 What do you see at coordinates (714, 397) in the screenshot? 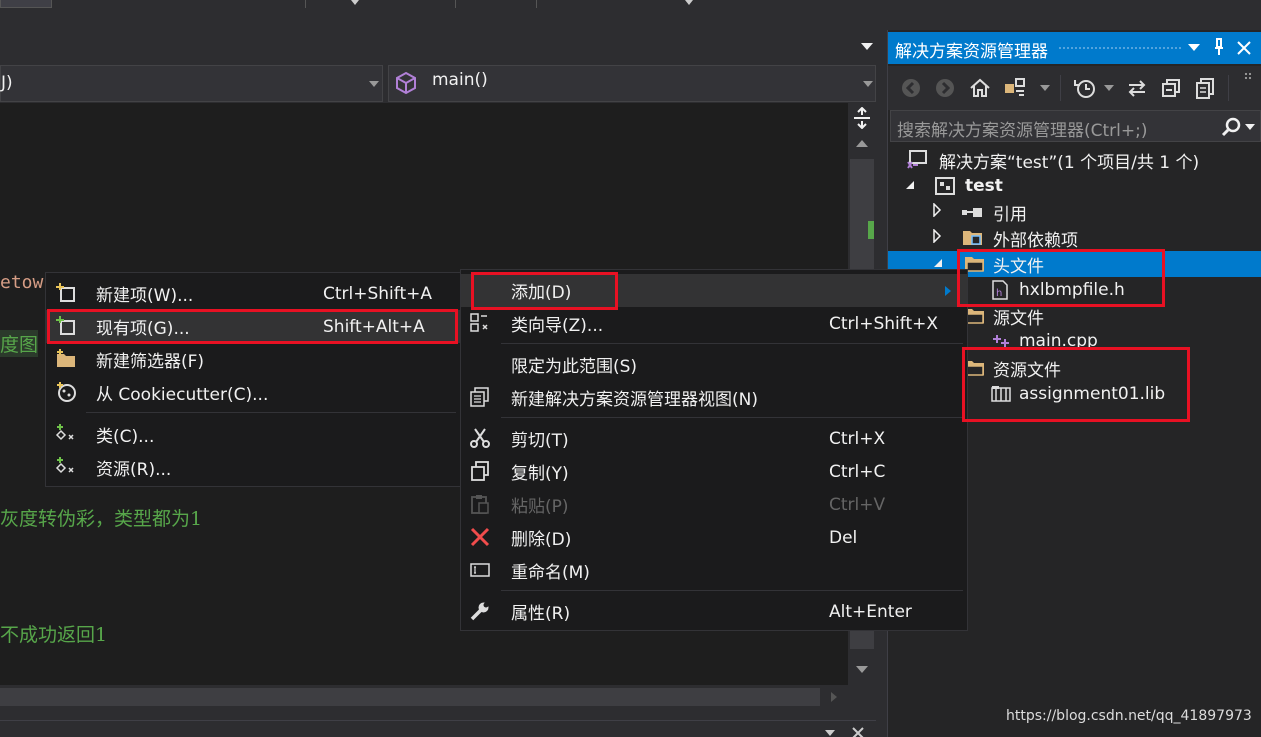
I see `menu-item-new-explorer-view: 新建解决方案资源管理器视图(N)` at bounding box center [714, 397].